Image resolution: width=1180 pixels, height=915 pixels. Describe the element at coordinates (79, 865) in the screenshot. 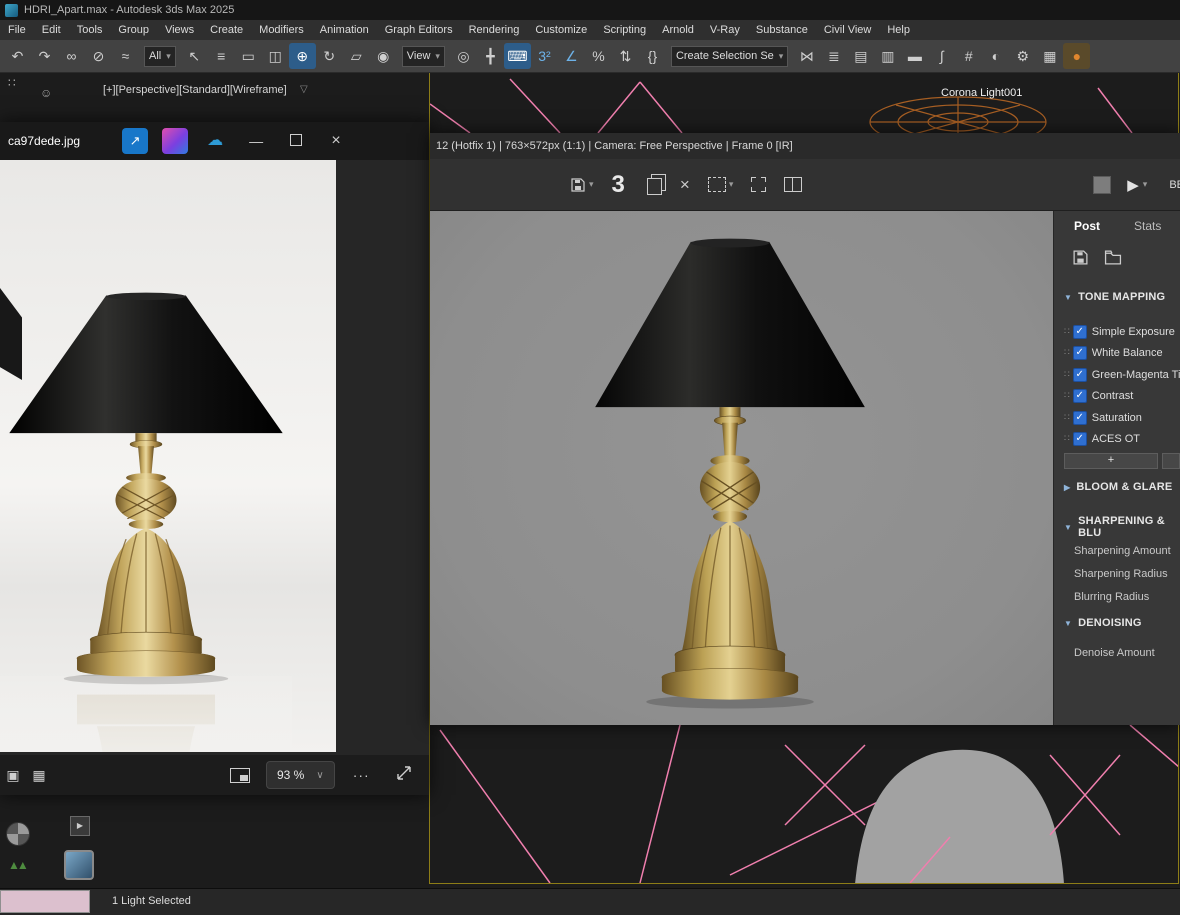

I see `material-swatch-icon` at that location.